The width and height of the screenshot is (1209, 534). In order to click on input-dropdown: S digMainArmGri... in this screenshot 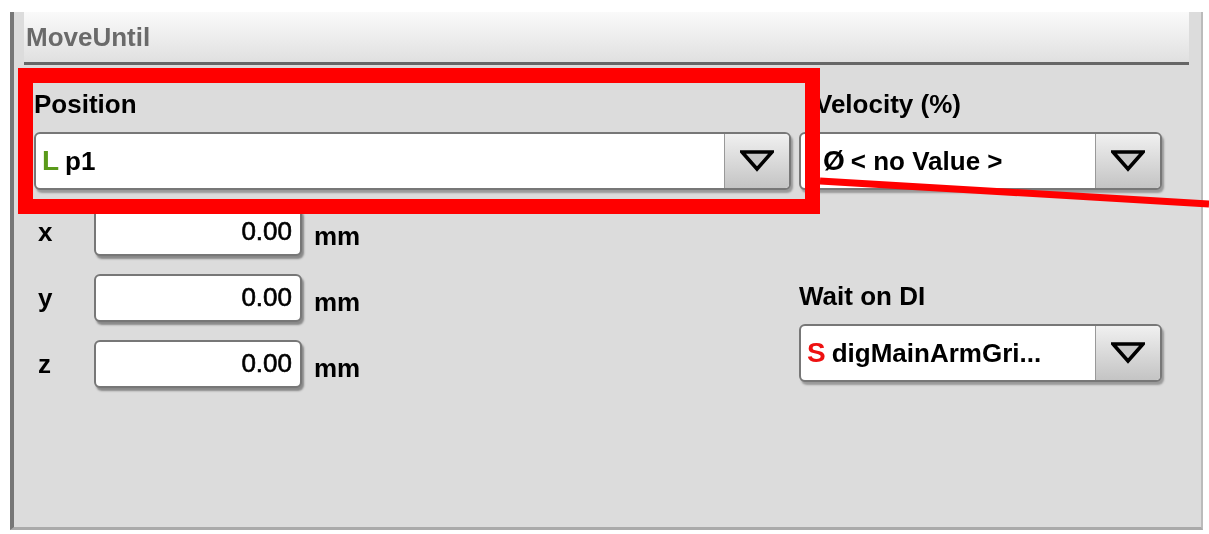, I will do `click(980, 353)`.